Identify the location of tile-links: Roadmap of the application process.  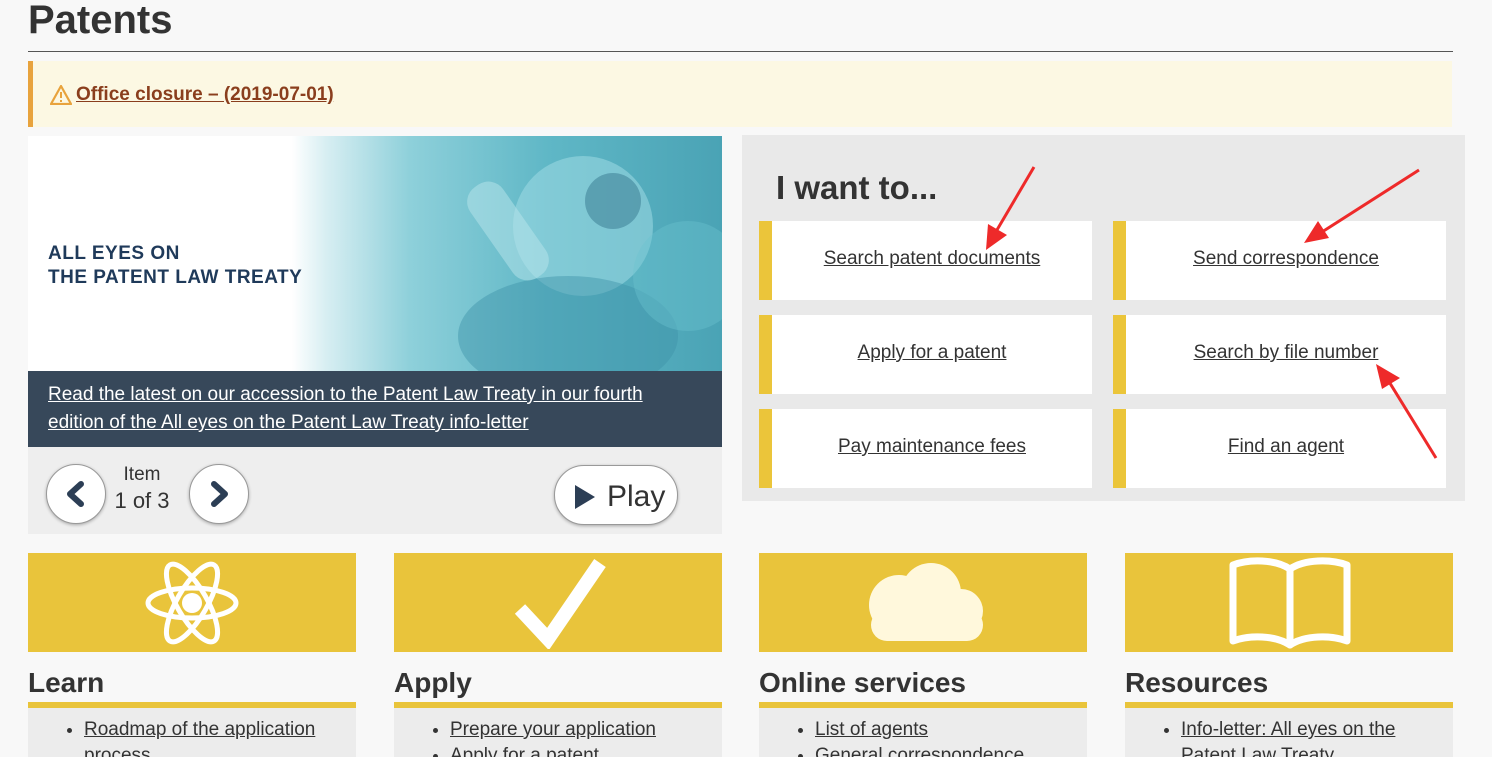
(192, 732).